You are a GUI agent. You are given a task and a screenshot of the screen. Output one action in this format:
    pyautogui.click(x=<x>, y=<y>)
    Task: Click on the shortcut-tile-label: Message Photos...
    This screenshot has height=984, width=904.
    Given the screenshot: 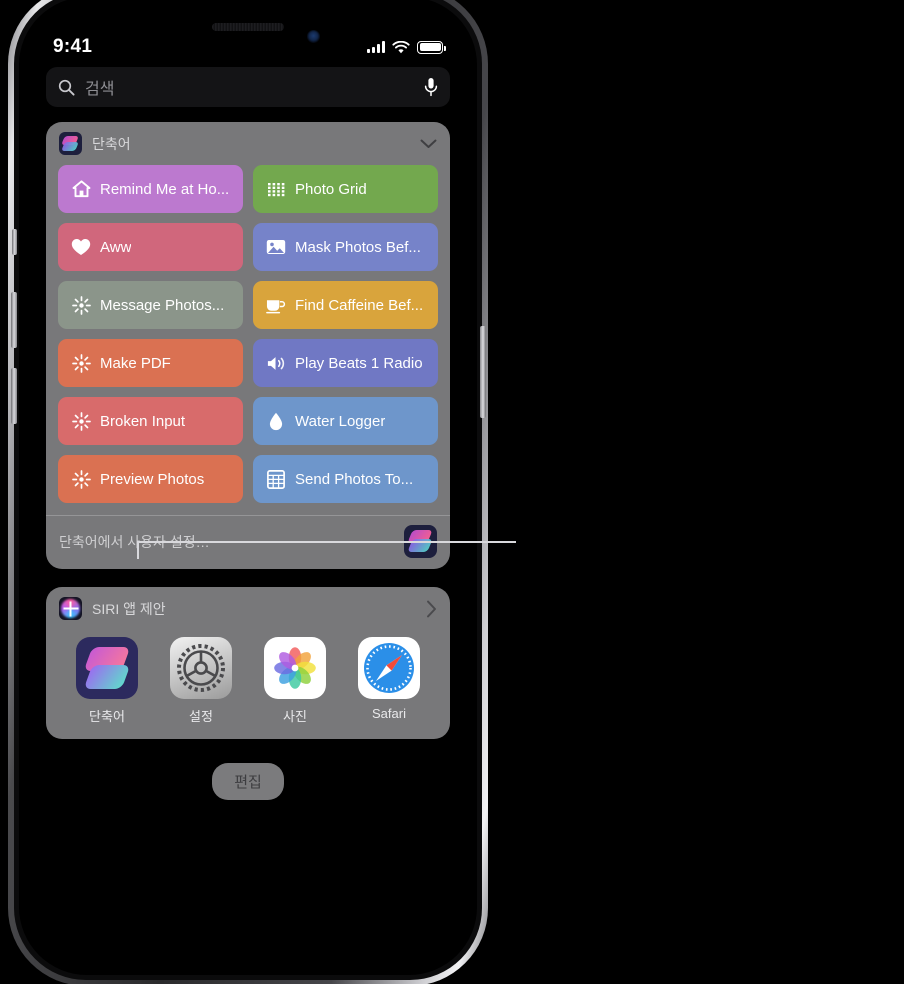 What is the action you would take?
    pyautogui.click(x=162, y=305)
    